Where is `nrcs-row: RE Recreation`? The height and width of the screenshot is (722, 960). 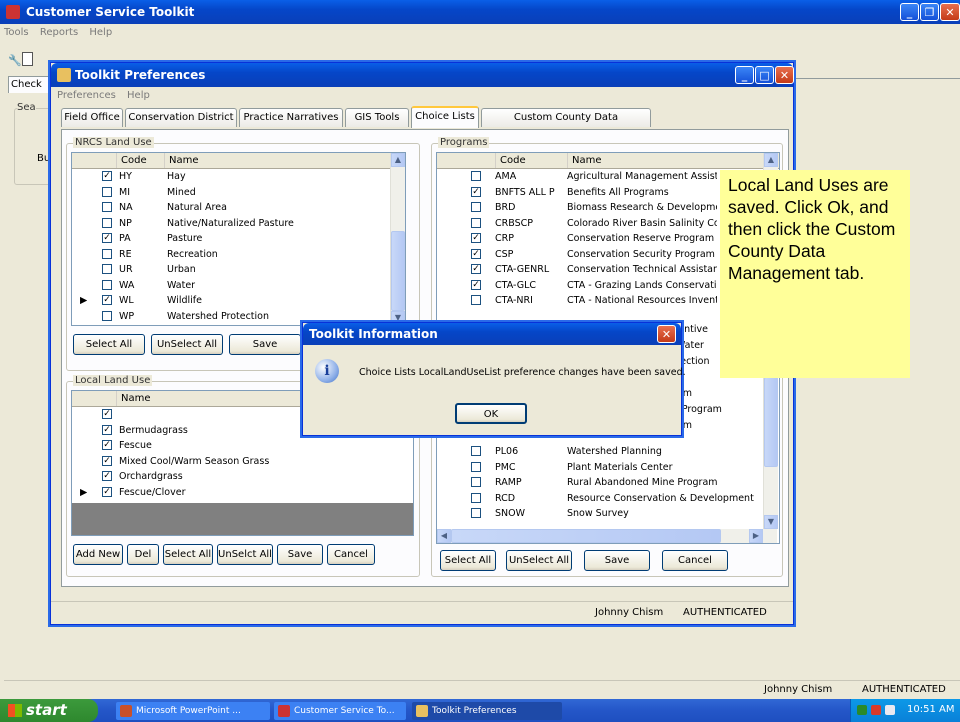 nrcs-row: RE Recreation is located at coordinates (238, 254).